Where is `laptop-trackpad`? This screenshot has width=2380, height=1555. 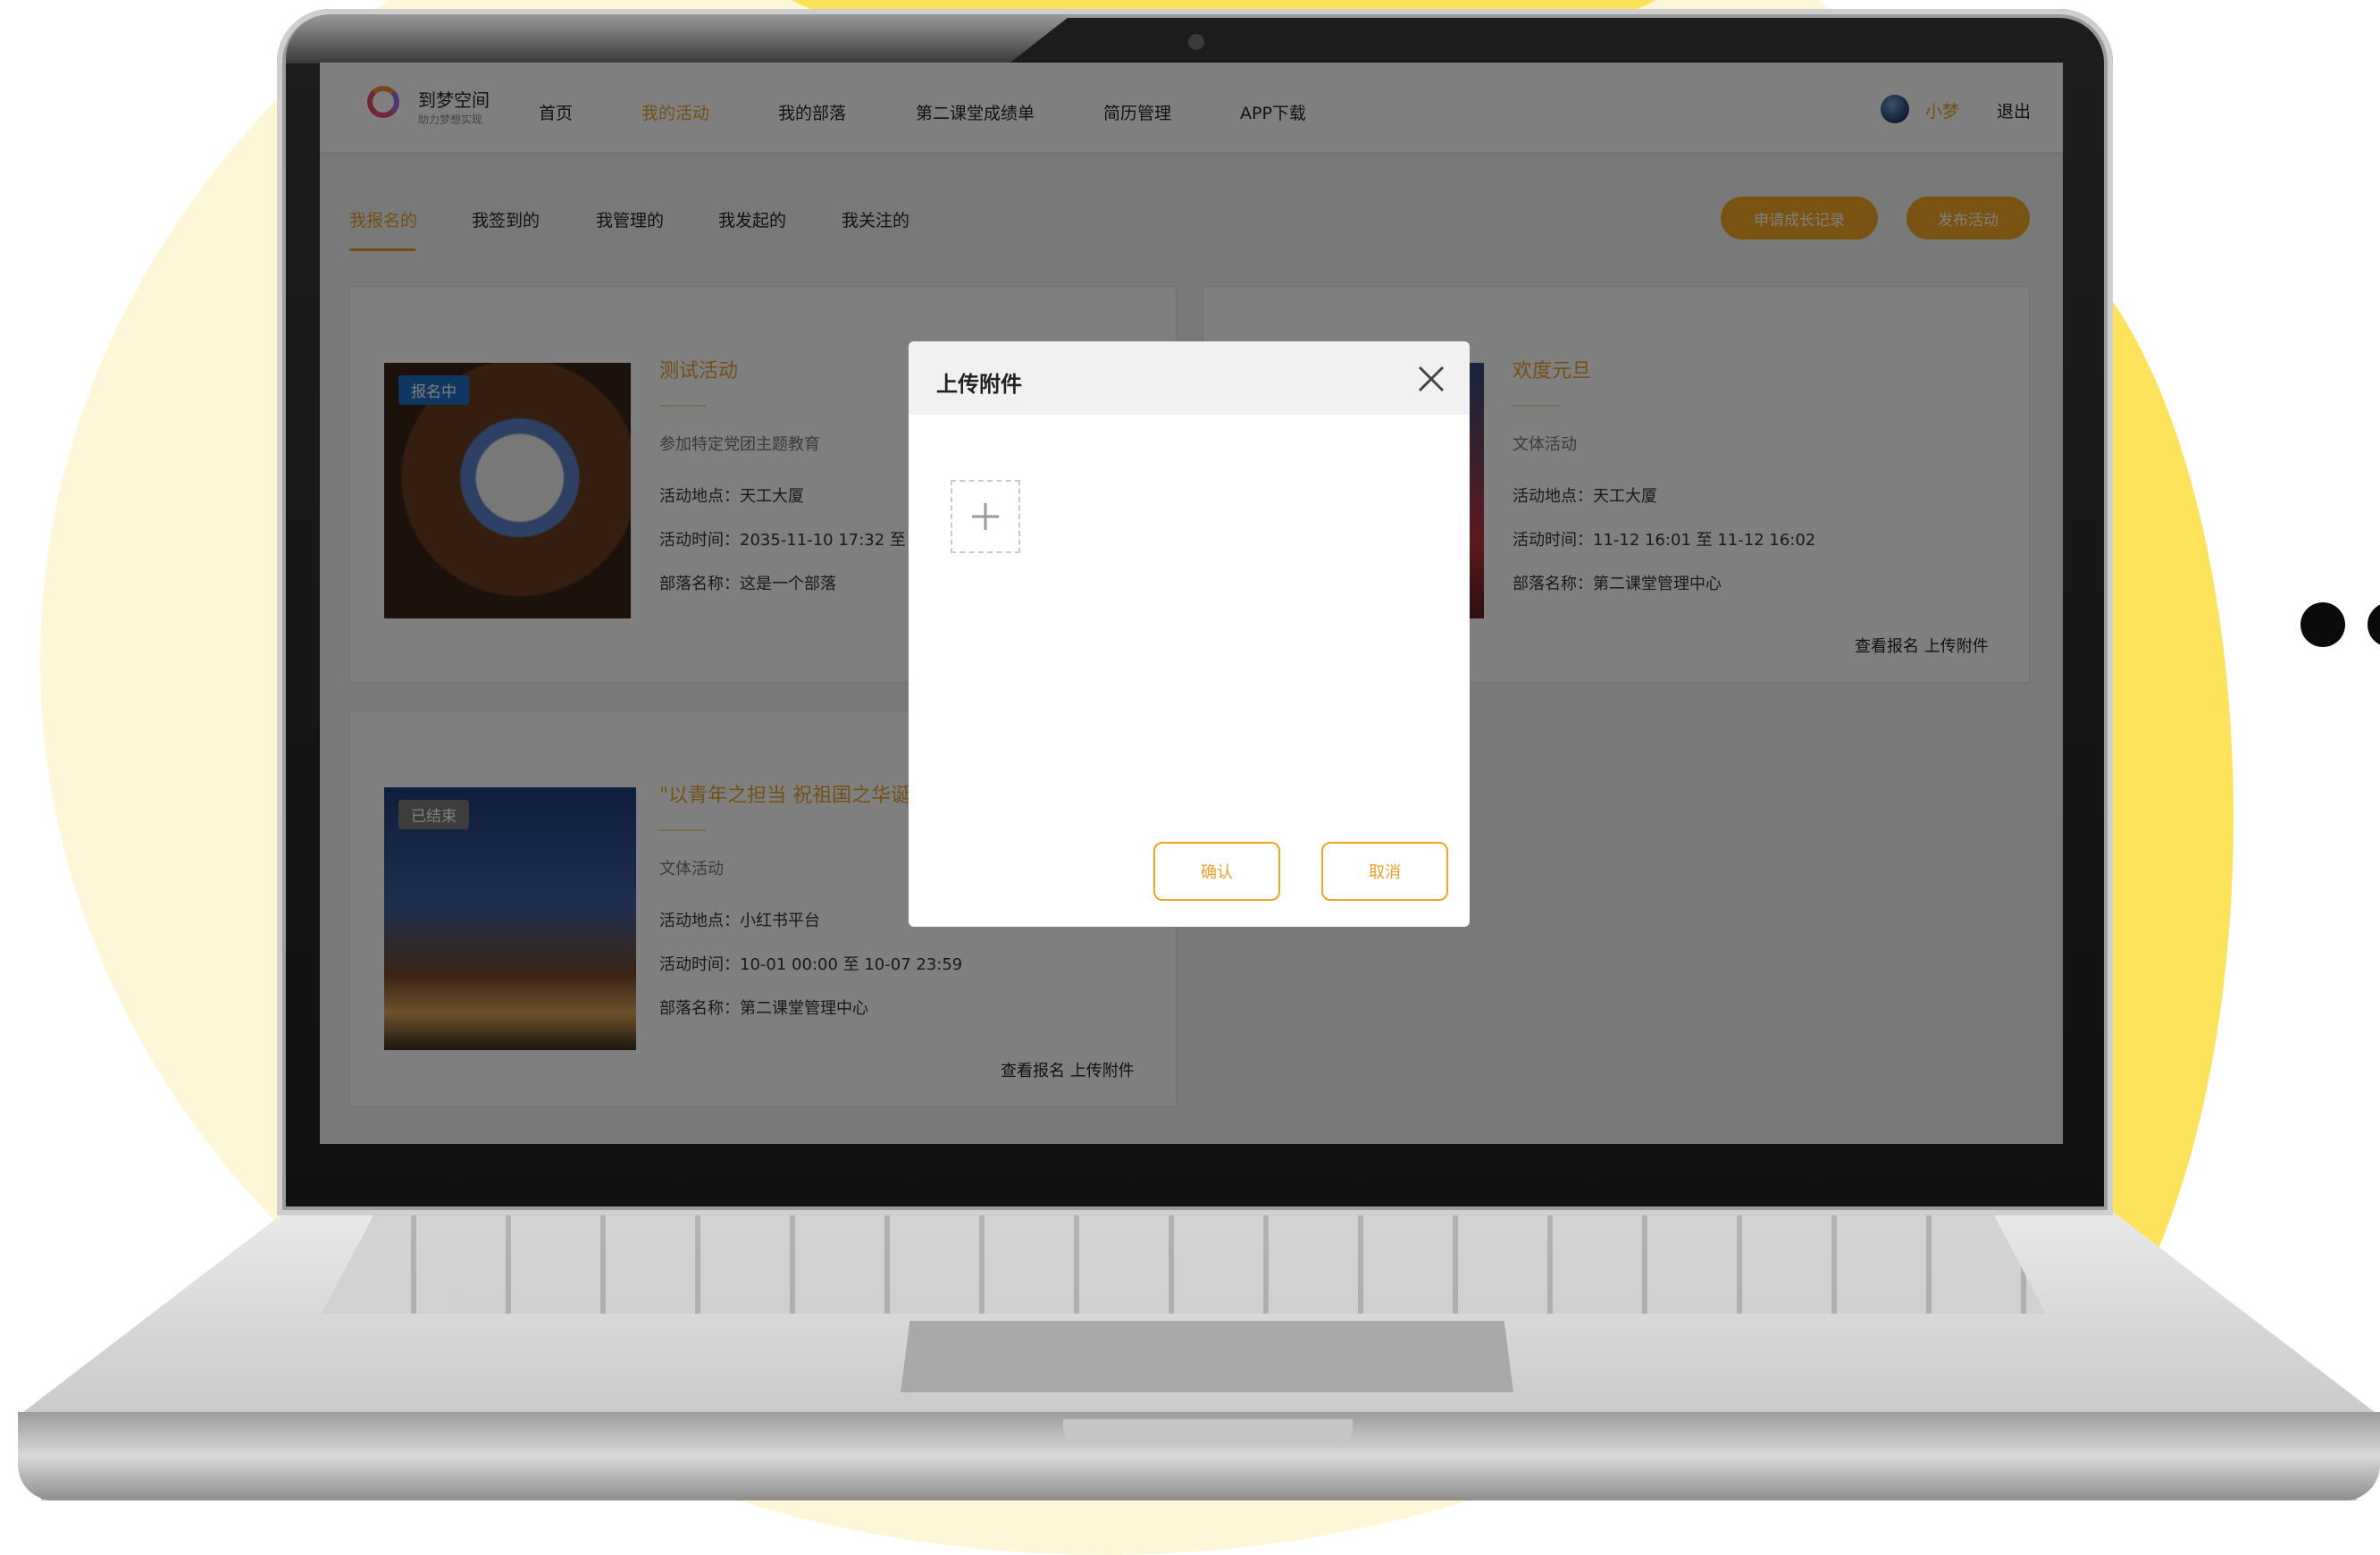
laptop-trackpad is located at coordinates (1207, 1356).